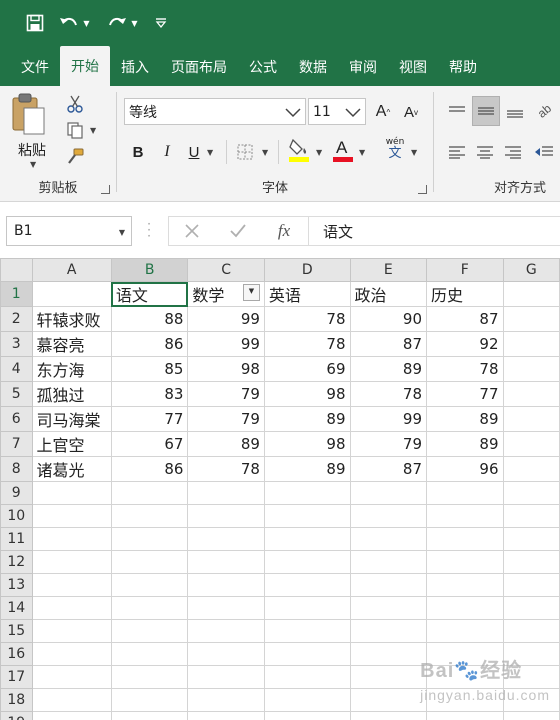 The height and width of the screenshot is (720, 560). Describe the element at coordinates (161, 23) in the screenshot. I see `customize-icon` at that location.